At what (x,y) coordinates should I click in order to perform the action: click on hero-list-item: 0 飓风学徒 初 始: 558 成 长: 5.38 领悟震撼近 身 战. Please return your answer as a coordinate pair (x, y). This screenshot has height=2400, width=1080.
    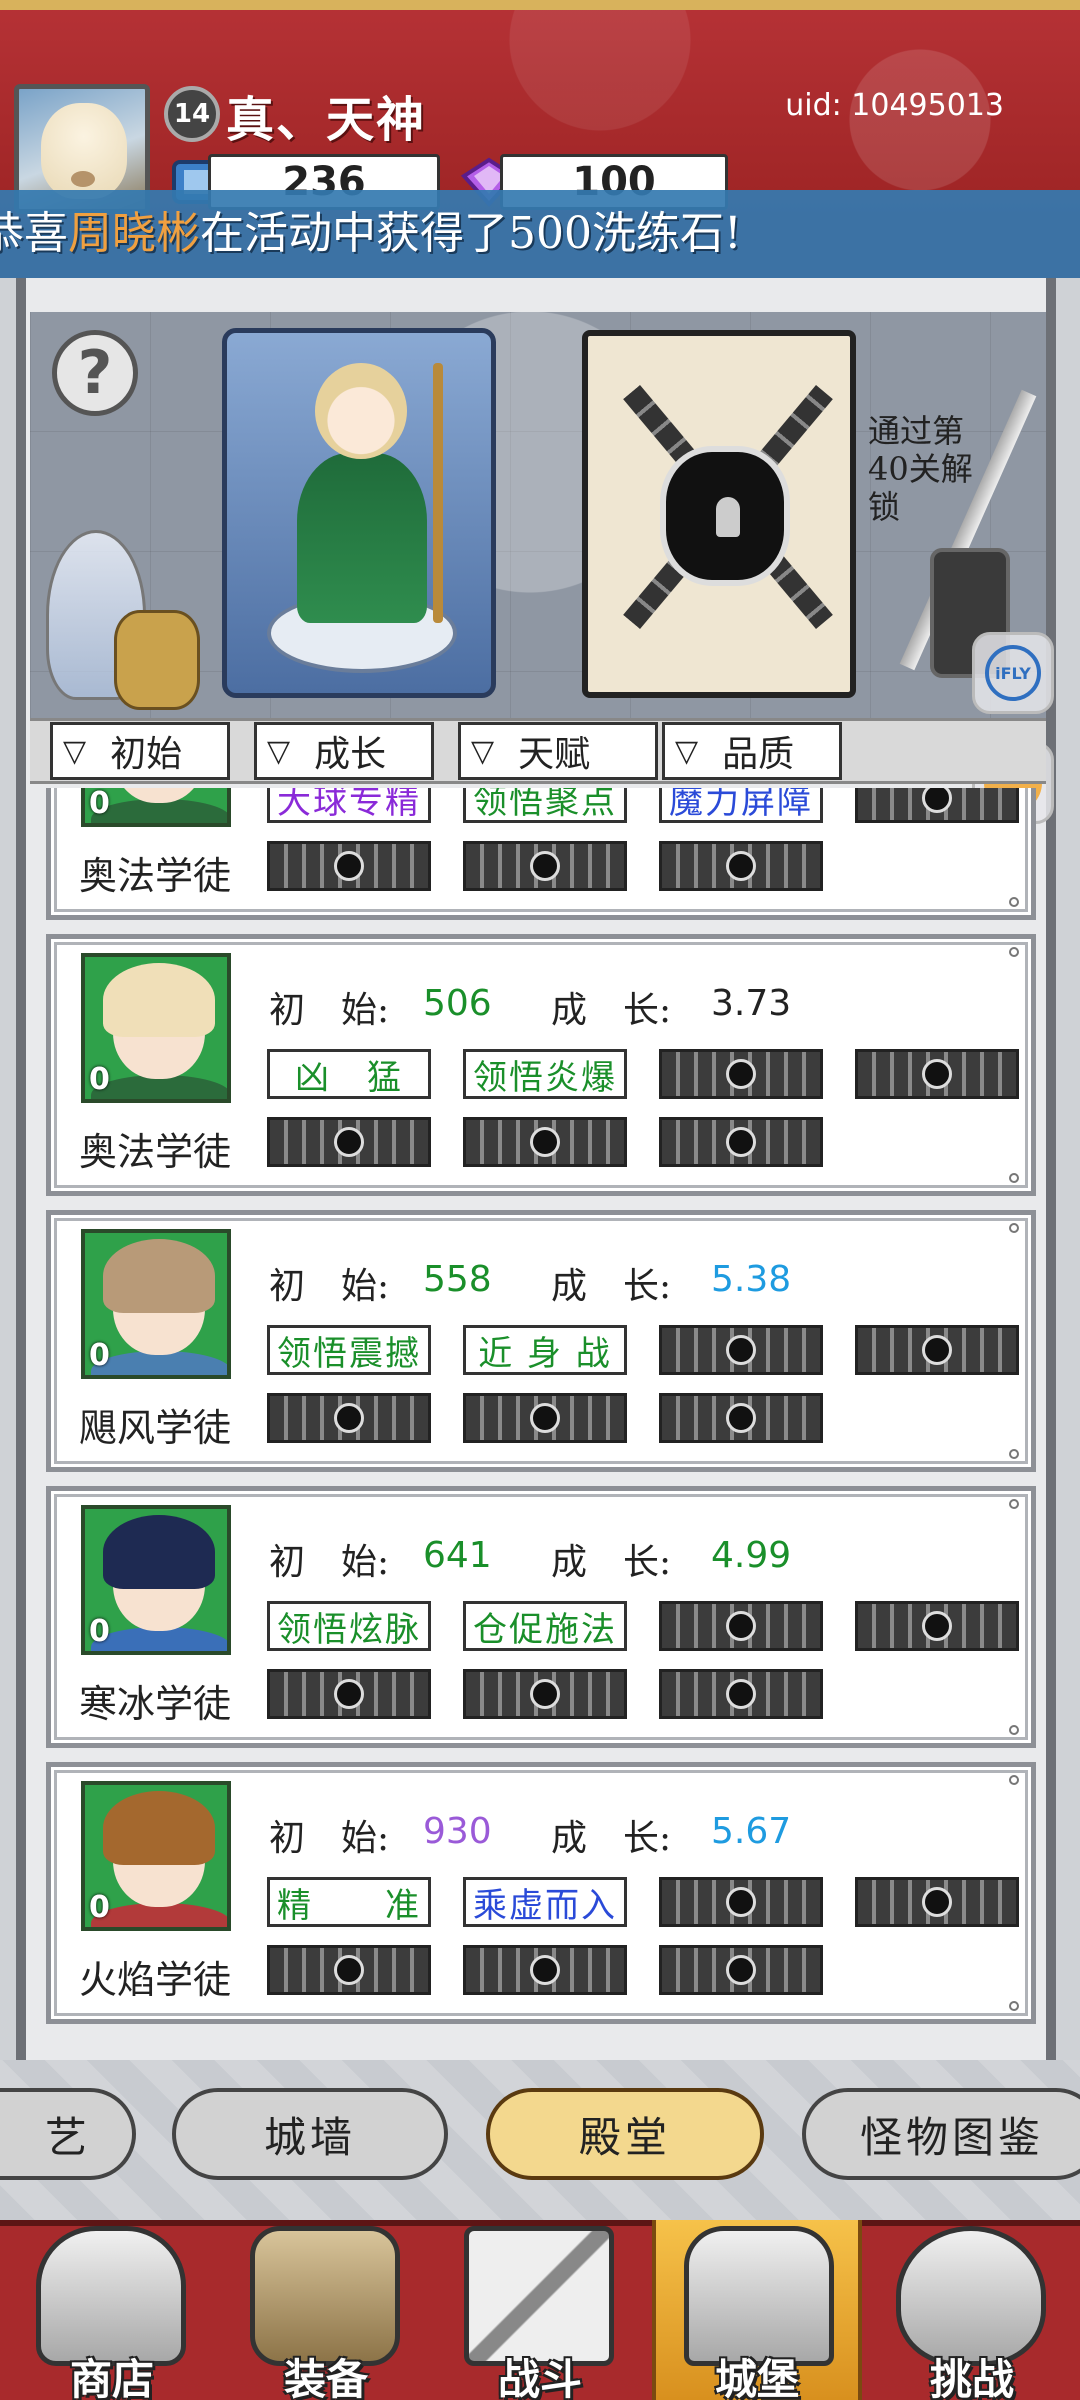
    Looking at the image, I should click on (541, 1341).